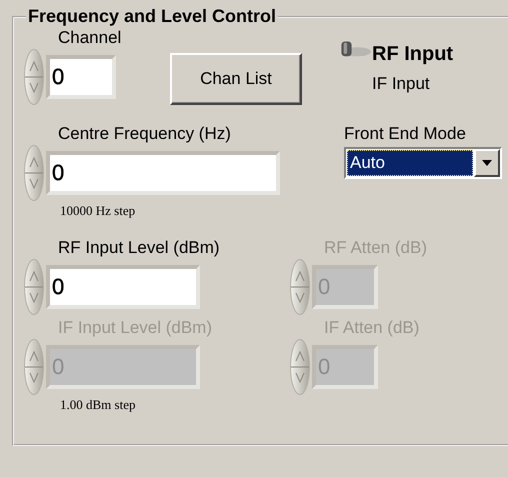 The width and height of the screenshot is (508, 477). What do you see at coordinates (89, 38) in the screenshot?
I see `field-label: Channel` at bounding box center [89, 38].